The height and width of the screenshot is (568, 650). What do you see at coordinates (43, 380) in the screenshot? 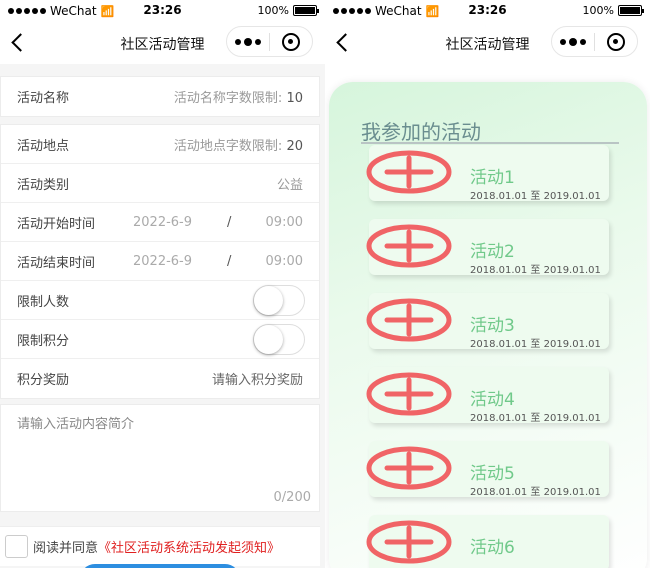
I see `points-reward-label: 积分奖励` at bounding box center [43, 380].